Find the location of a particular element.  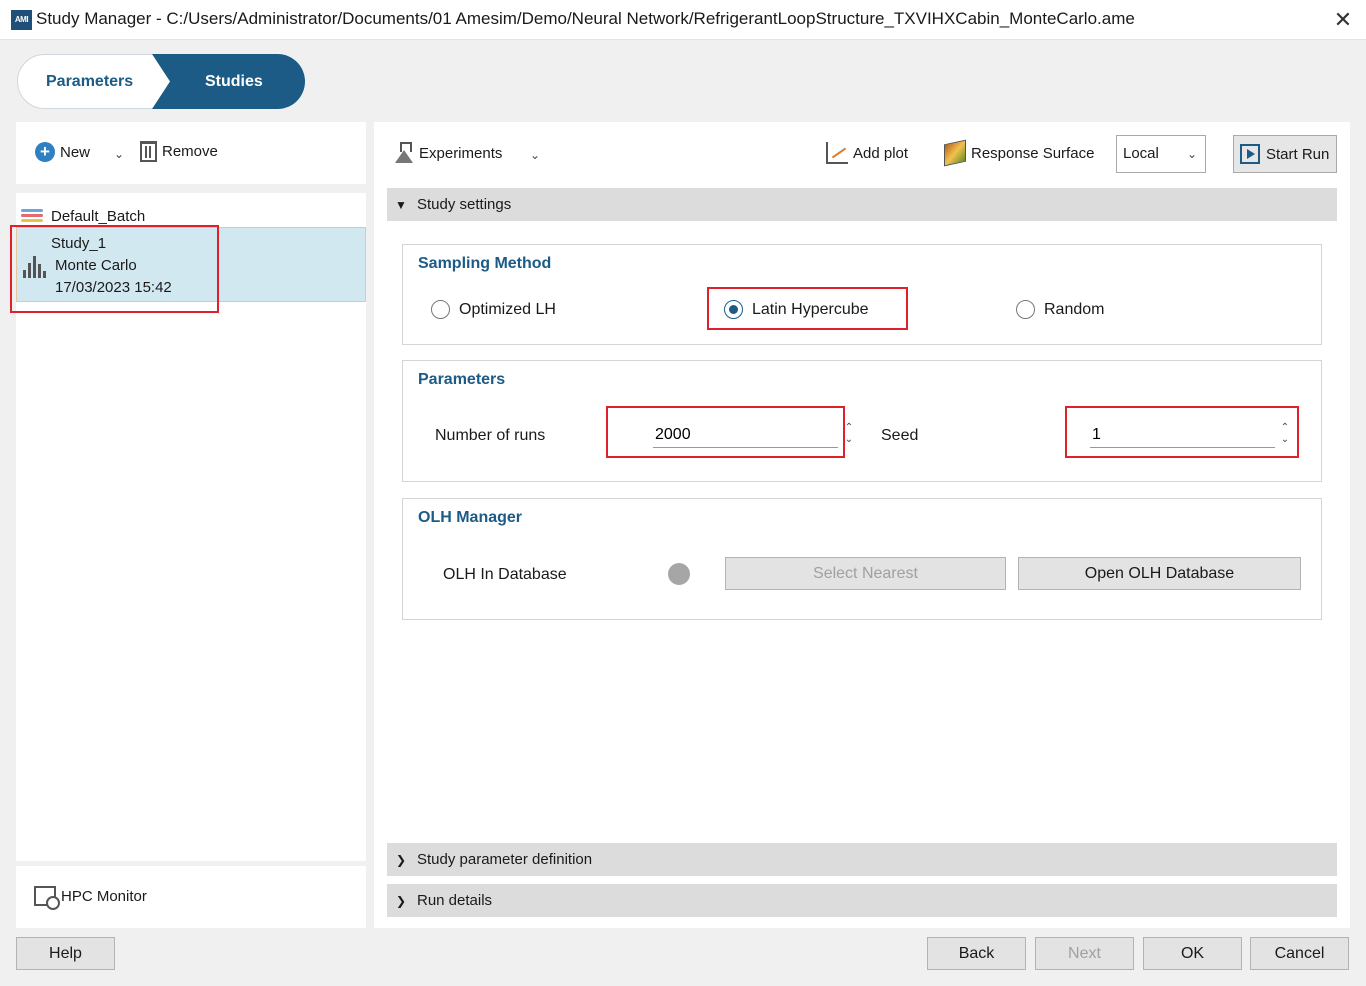

tab-studies: Studies is located at coordinates (228, 81).